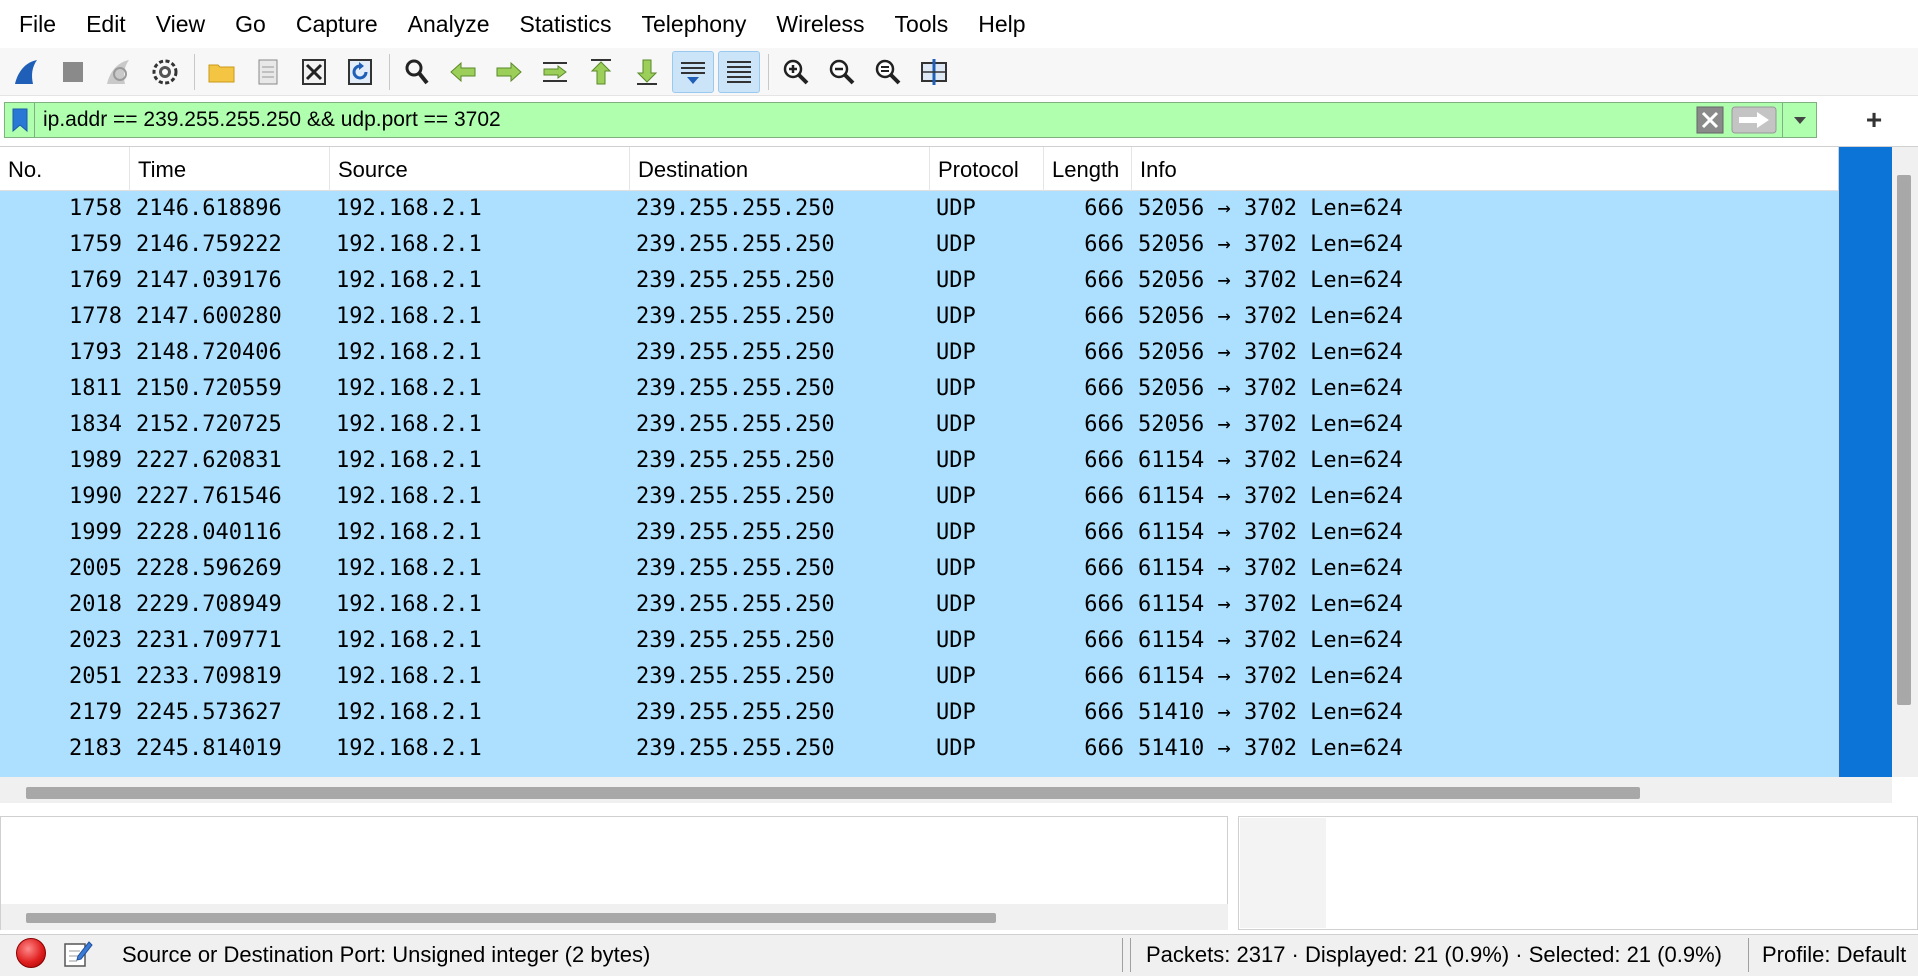 The width and height of the screenshot is (1918, 976). What do you see at coordinates (934, 72) in the screenshot?
I see `resize-columns-button` at bounding box center [934, 72].